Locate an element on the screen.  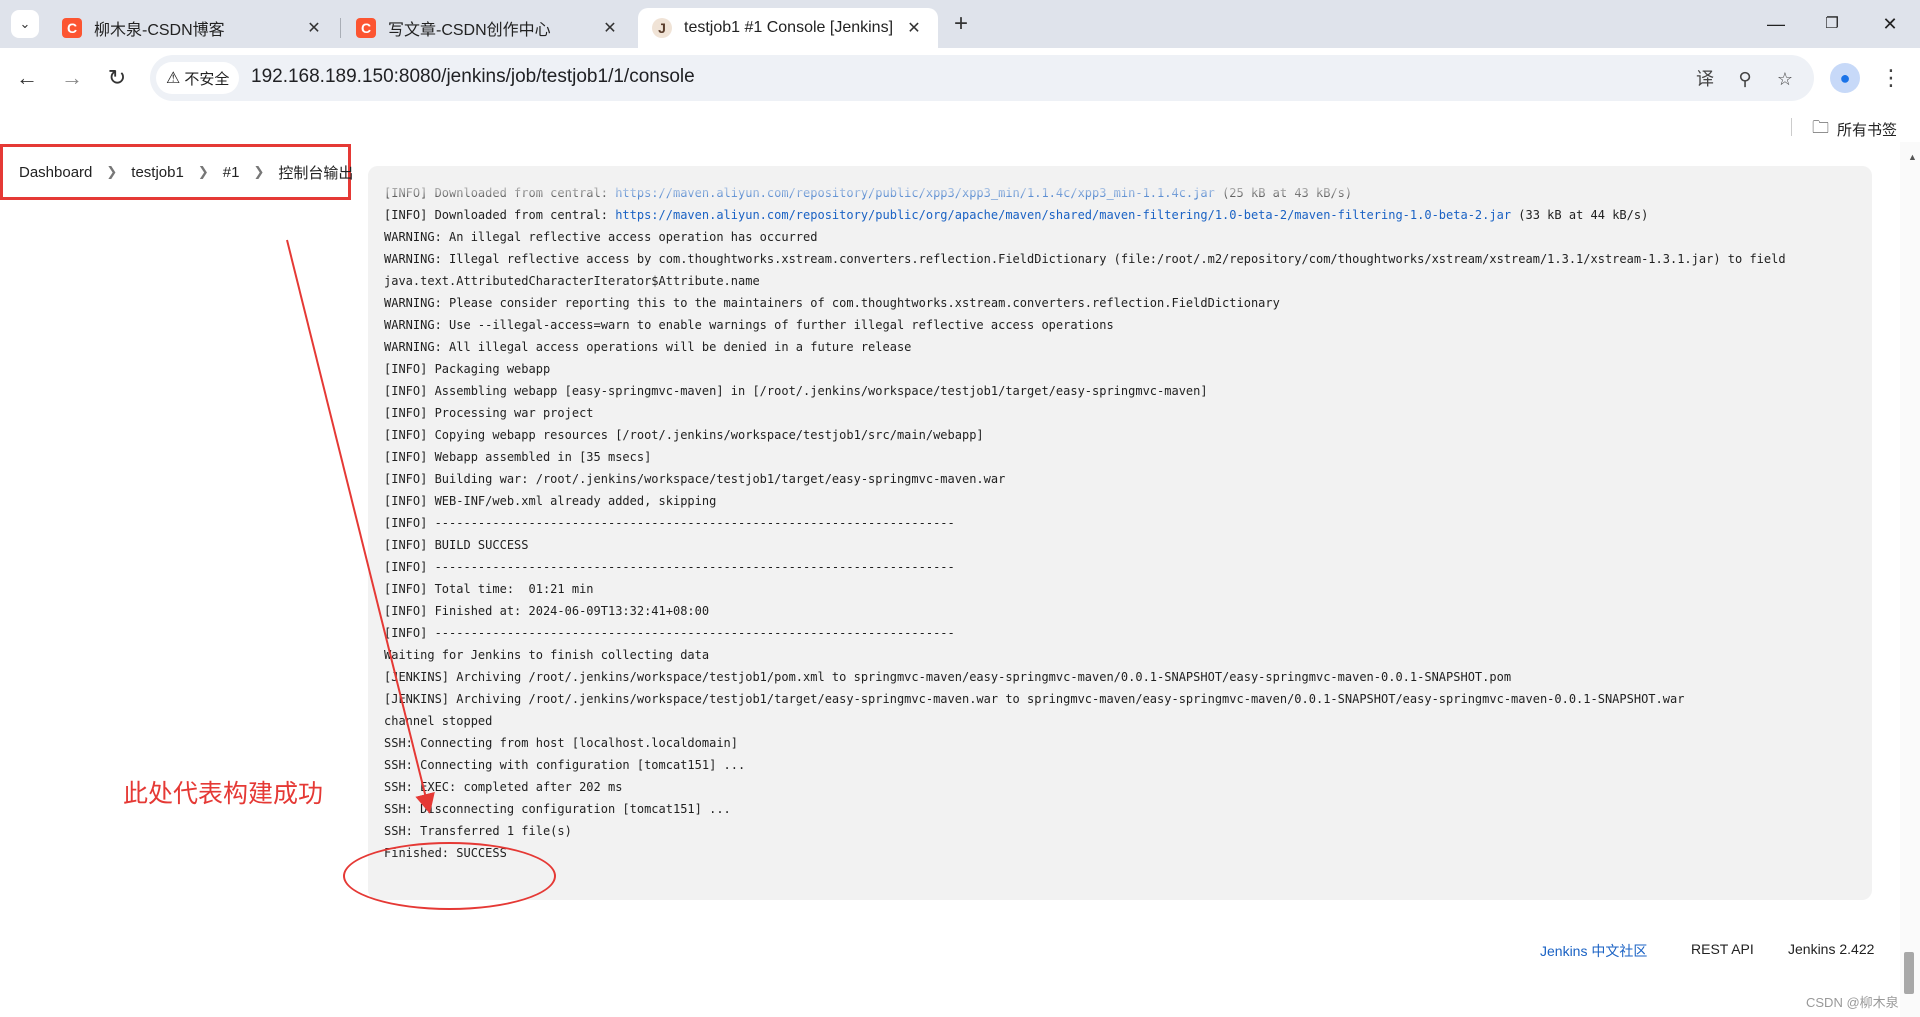
new-tab-button: + is located at coordinates (961, 25).